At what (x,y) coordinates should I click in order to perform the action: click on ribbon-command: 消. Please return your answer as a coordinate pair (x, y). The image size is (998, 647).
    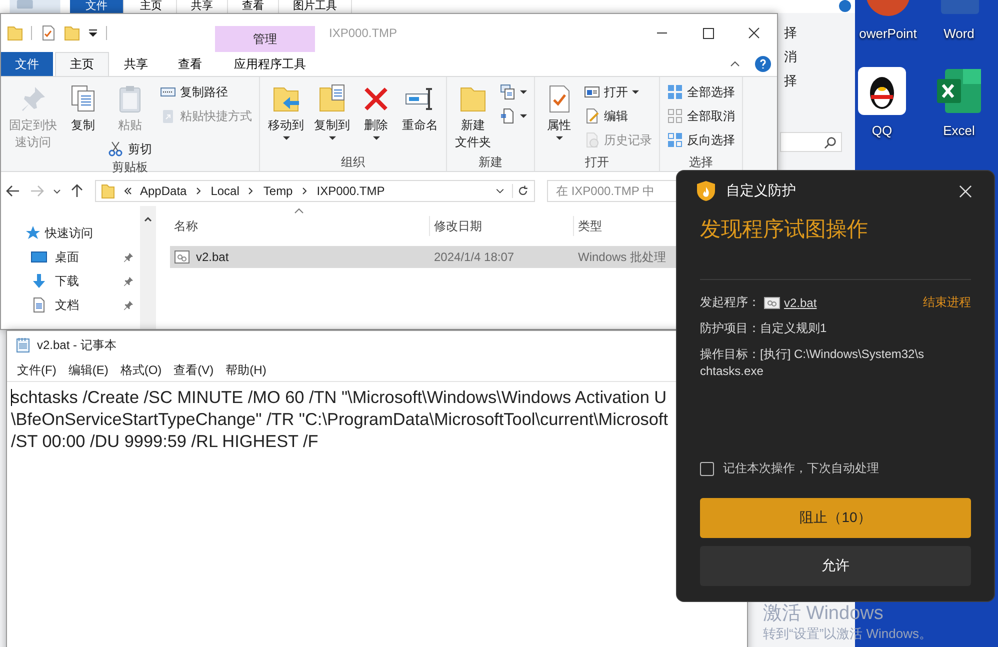
    Looking at the image, I should click on (790, 57).